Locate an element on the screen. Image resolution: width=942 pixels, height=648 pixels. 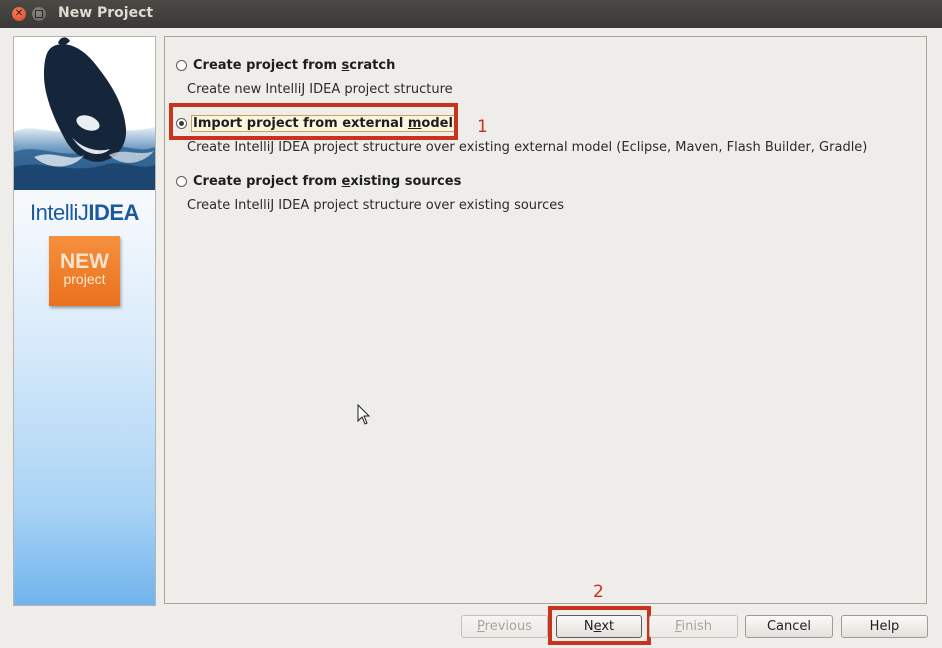
annotation-number-2: 2 is located at coordinates (598, 592).